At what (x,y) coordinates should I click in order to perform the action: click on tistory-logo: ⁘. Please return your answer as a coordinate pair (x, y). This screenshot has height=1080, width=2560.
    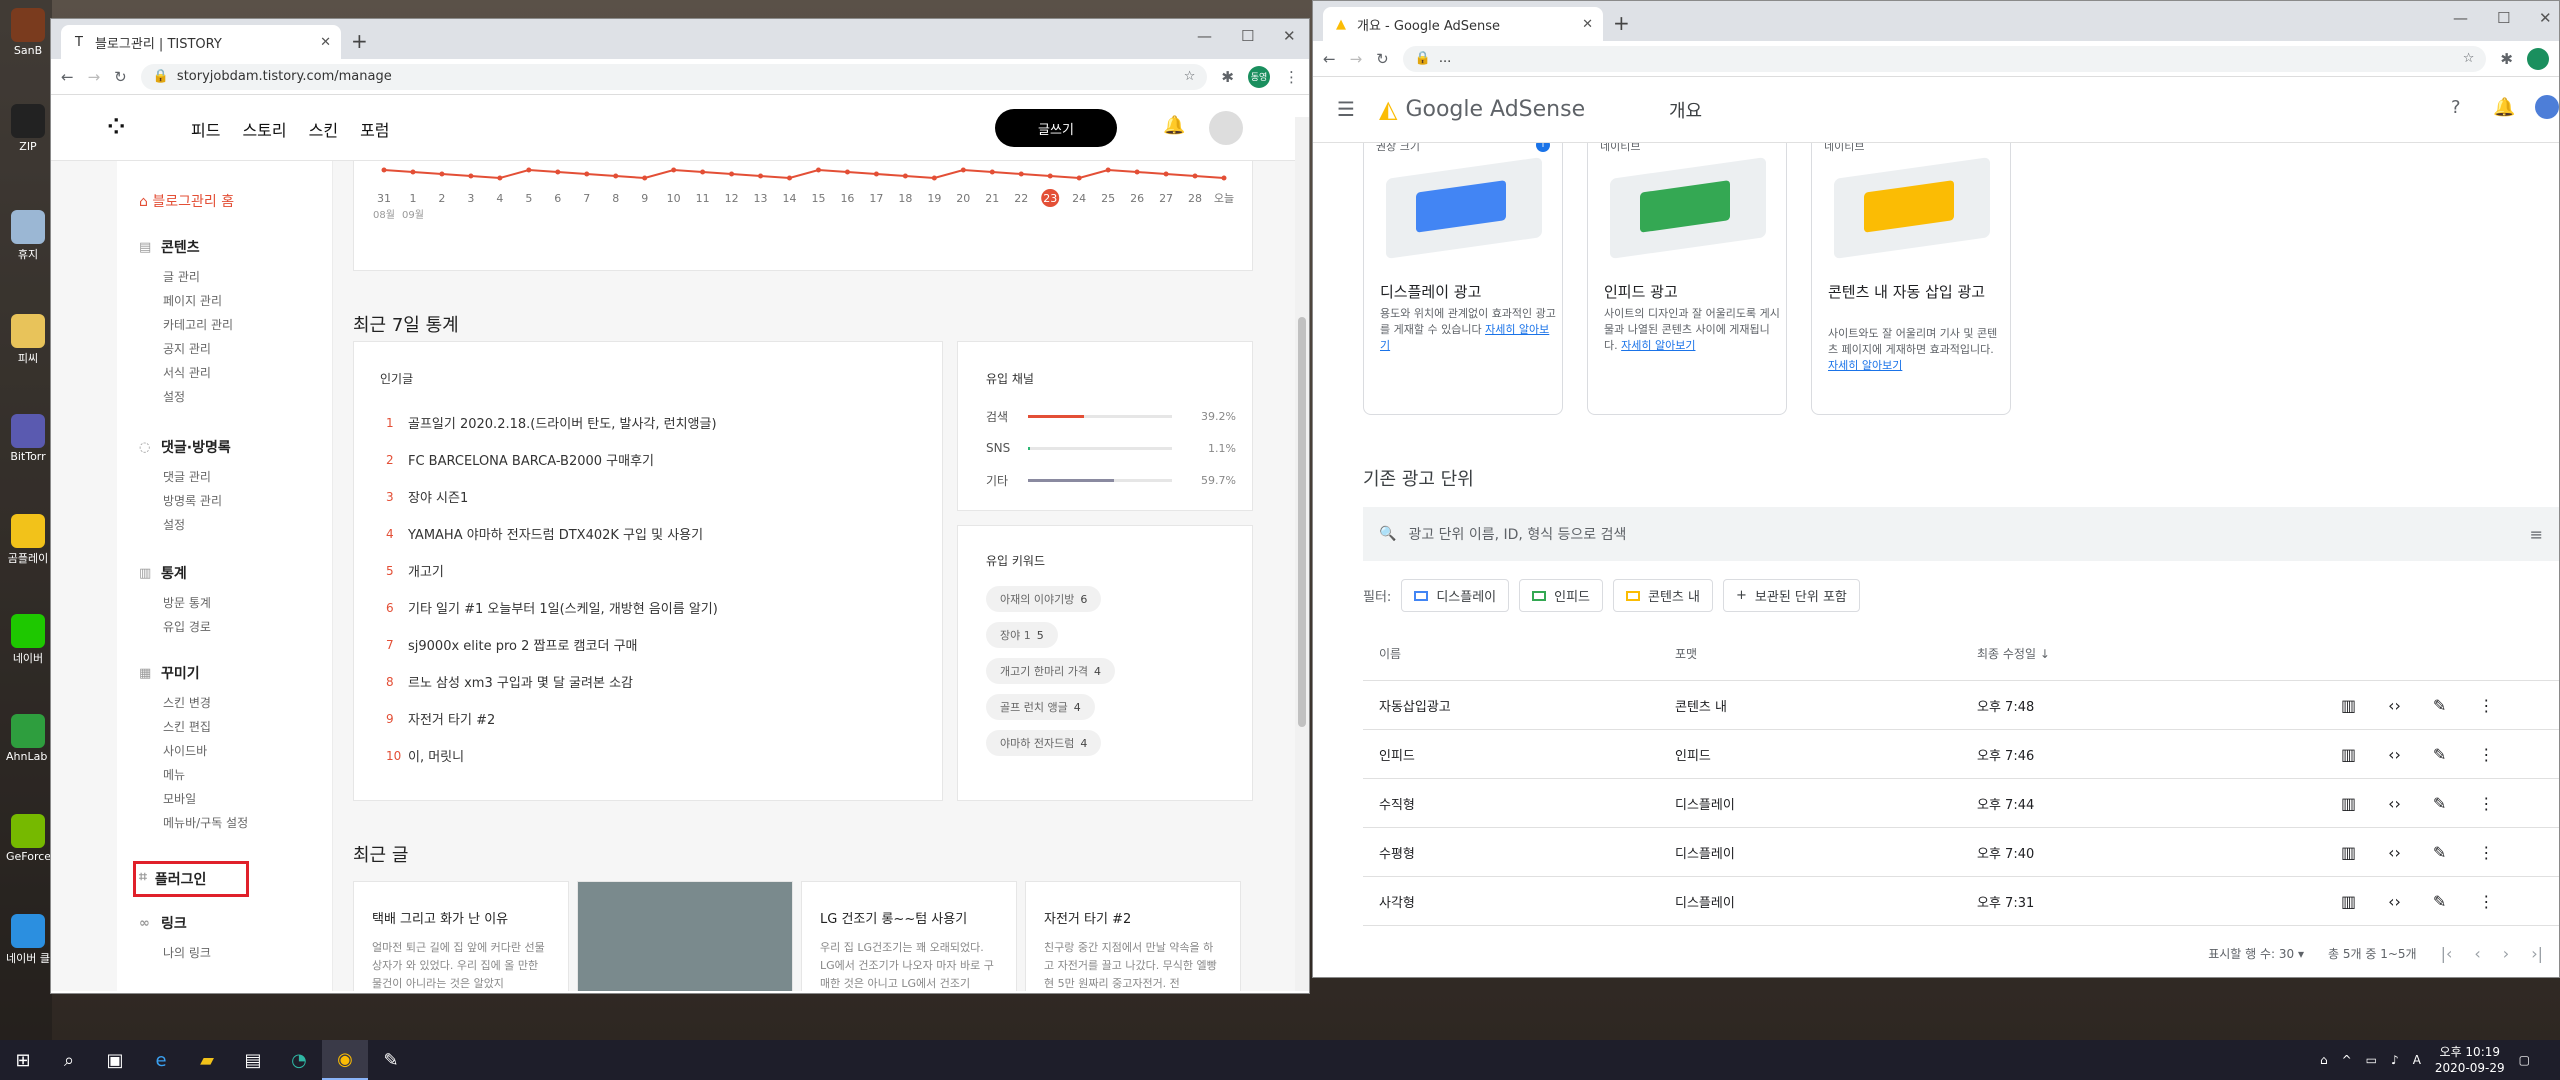
    Looking at the image, I should click on (116, 127).